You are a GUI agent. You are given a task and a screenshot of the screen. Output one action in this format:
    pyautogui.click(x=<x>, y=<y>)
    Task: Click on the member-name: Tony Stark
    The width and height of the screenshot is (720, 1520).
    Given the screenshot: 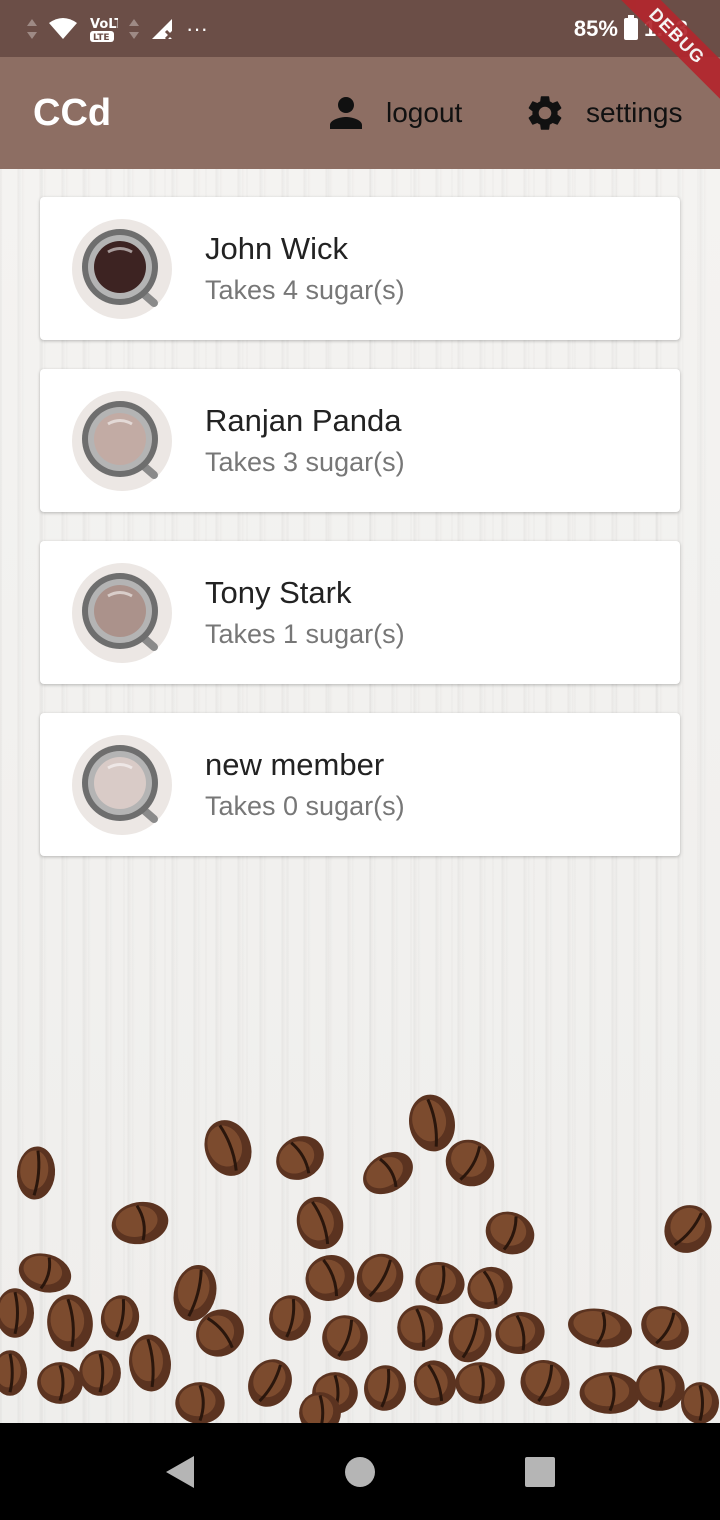 What is the action you would take?
    pyautogui.click(x=278, y=592)
    